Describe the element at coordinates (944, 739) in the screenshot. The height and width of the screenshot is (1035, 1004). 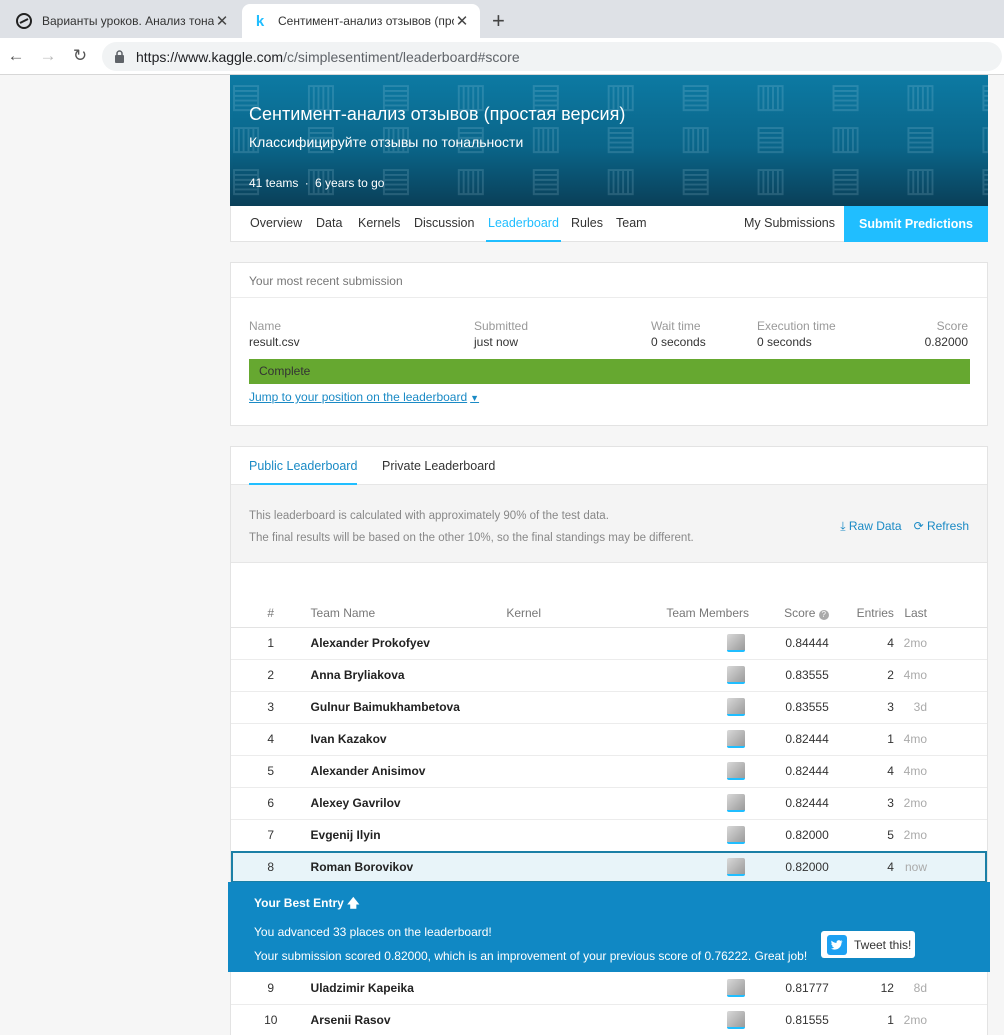
I see `last-cell: 4mo` at that location.